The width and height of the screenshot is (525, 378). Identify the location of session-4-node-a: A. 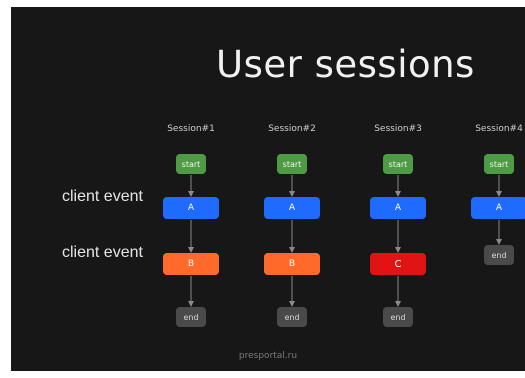
(498, 208).